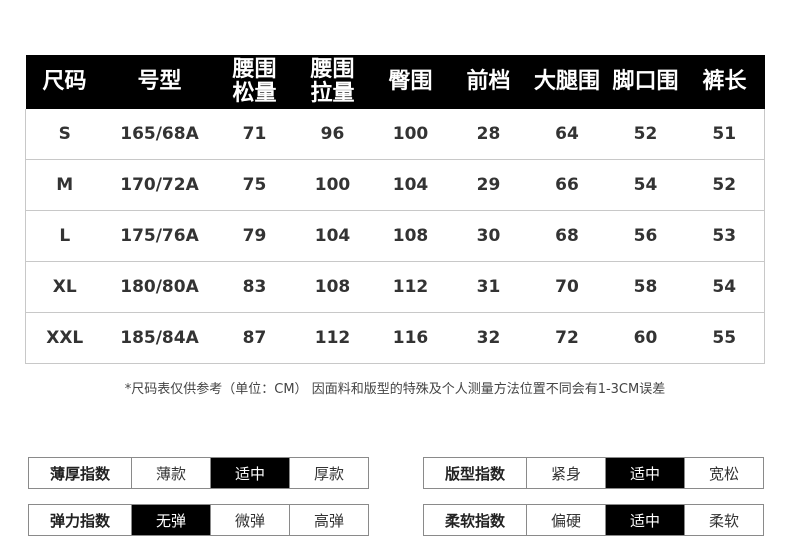 The image size is (790, 536). I want to click on cell-size: M, so click(64, 185).